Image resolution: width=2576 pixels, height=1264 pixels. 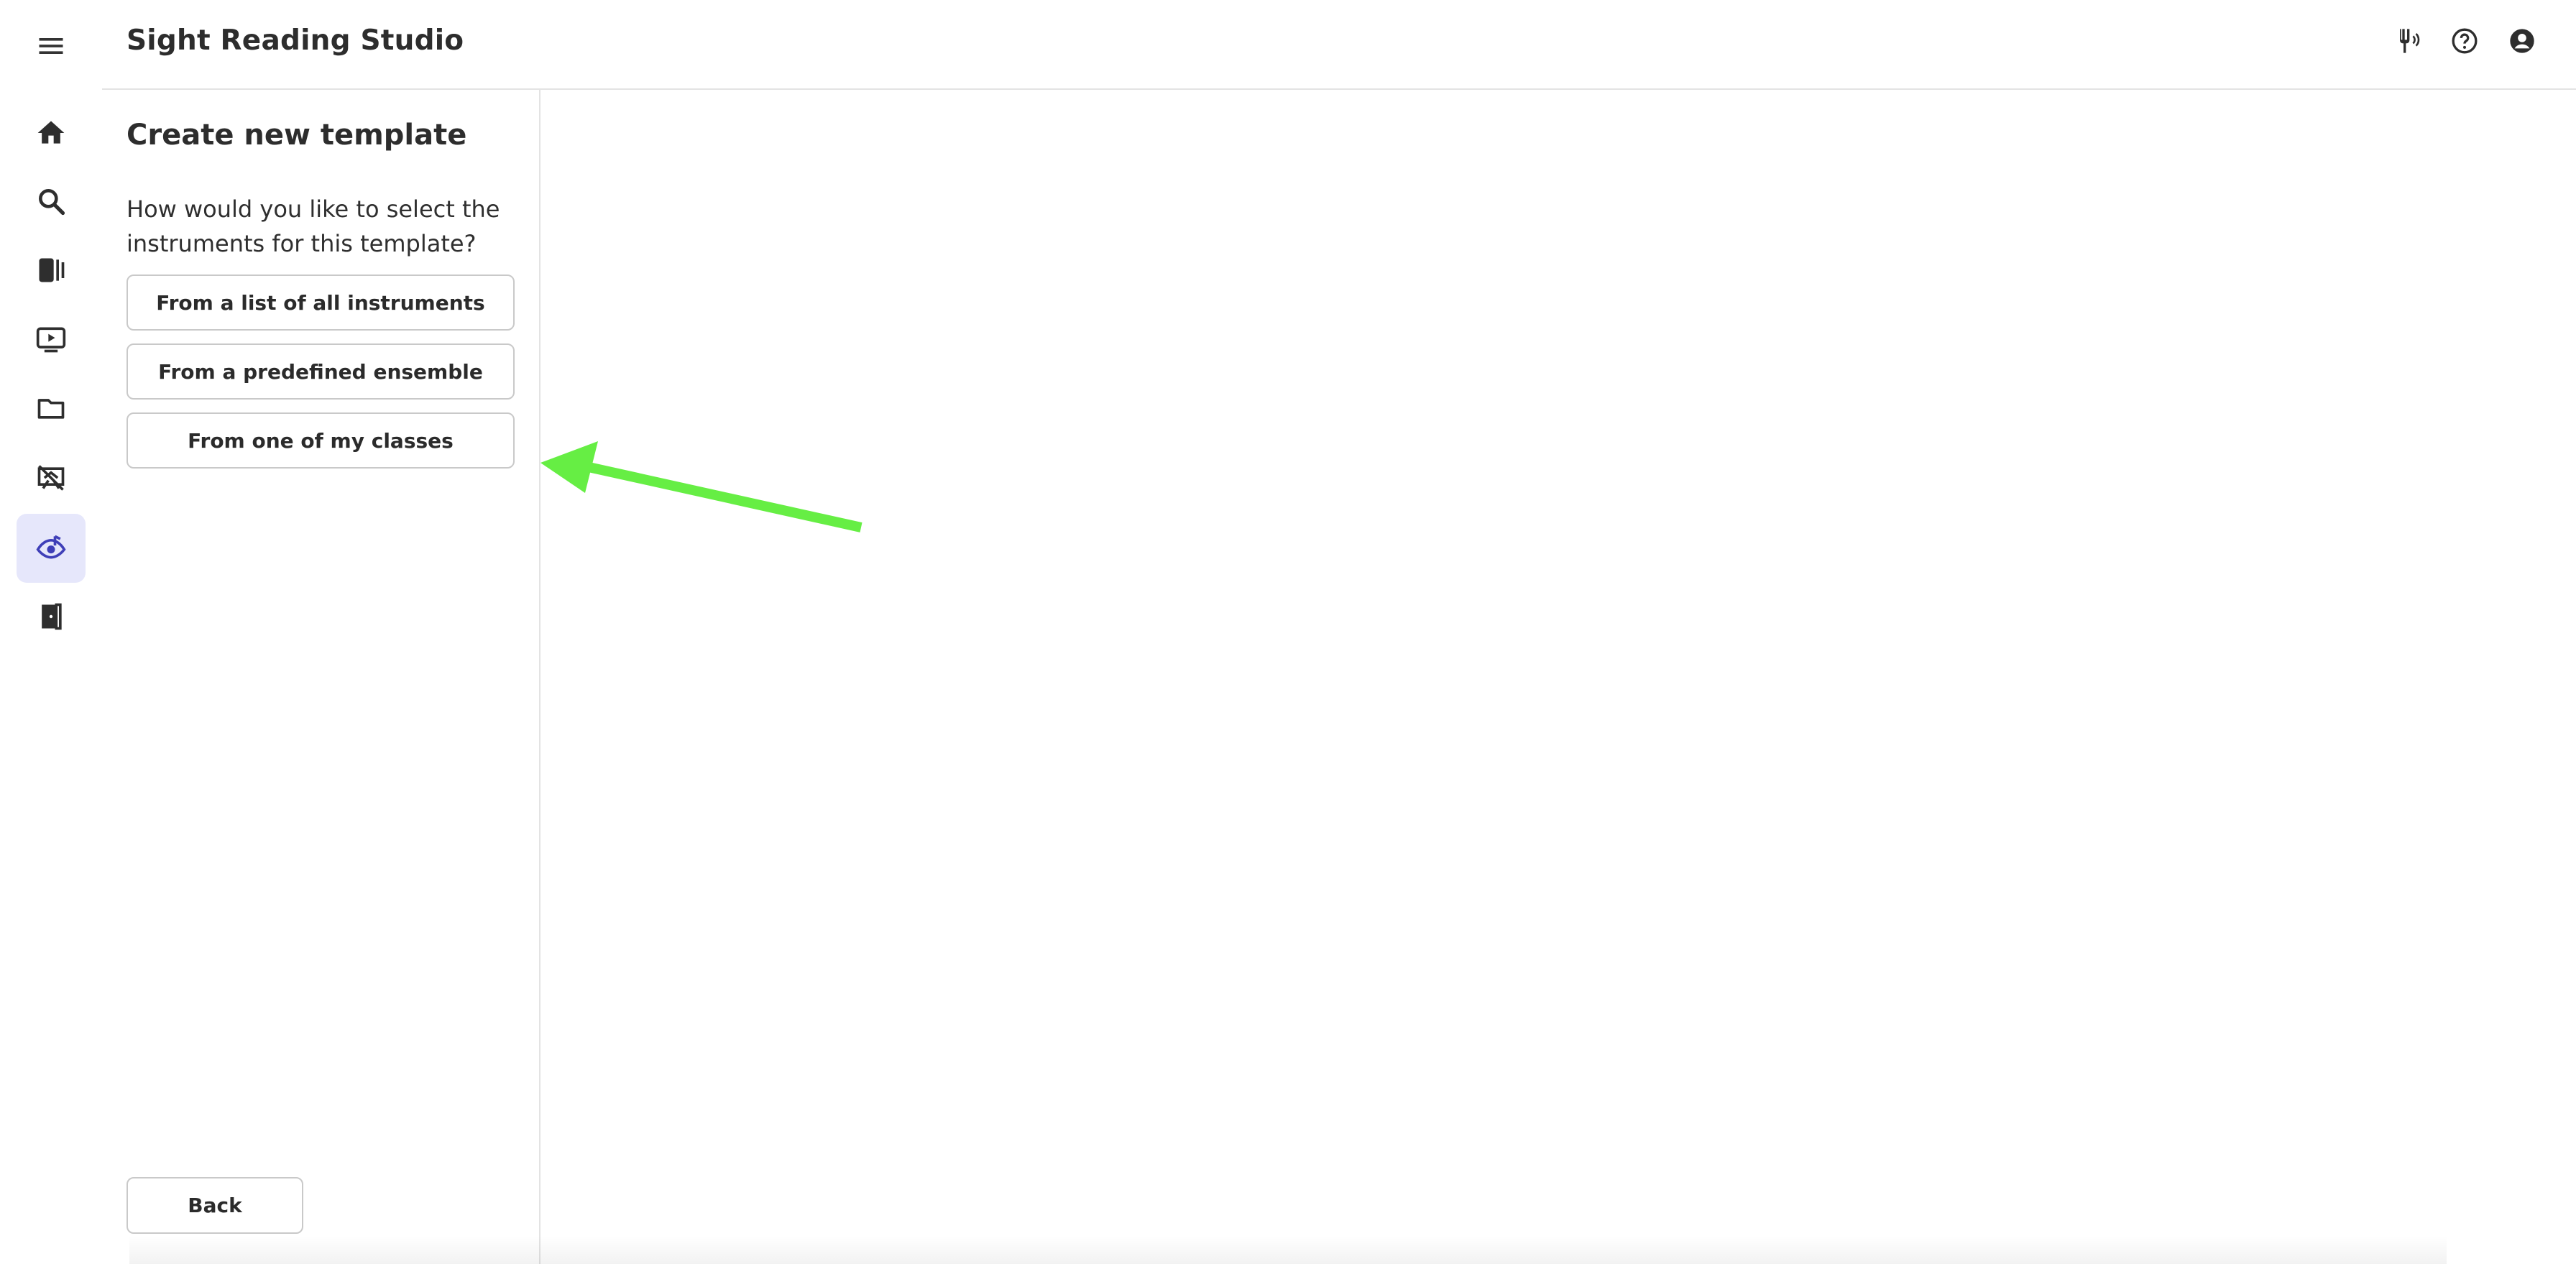 I want to click on help-icon, so click(x=2464, y=42).